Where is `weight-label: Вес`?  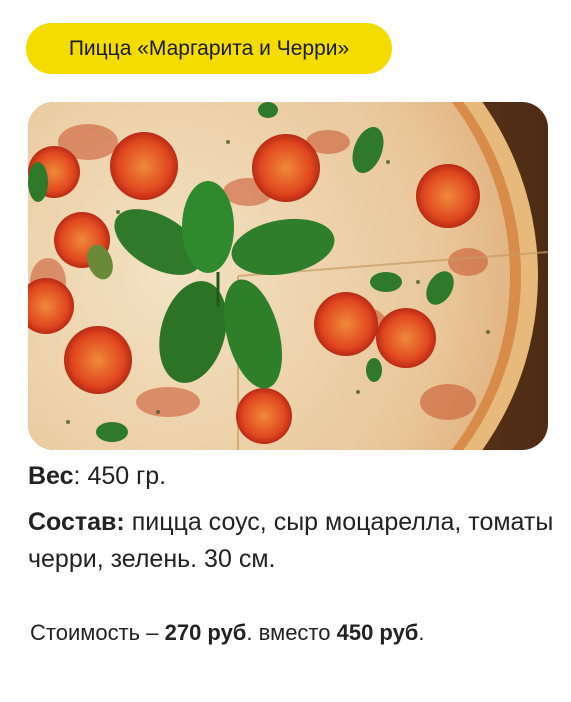
weight-label: Вес is located at coordinates (51, 476).